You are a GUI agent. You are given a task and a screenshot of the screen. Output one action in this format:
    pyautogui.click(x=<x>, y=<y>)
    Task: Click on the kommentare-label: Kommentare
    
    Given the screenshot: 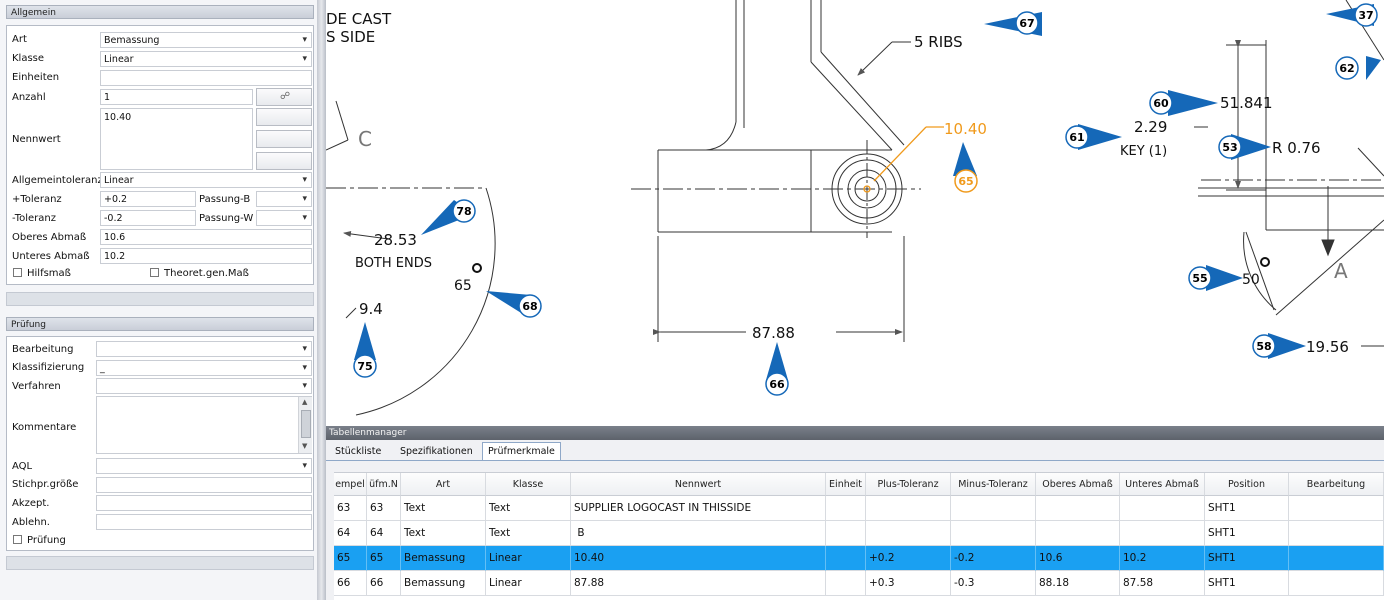 What is the action you would take?
    pyautogui.click(x=44, y=427)
    